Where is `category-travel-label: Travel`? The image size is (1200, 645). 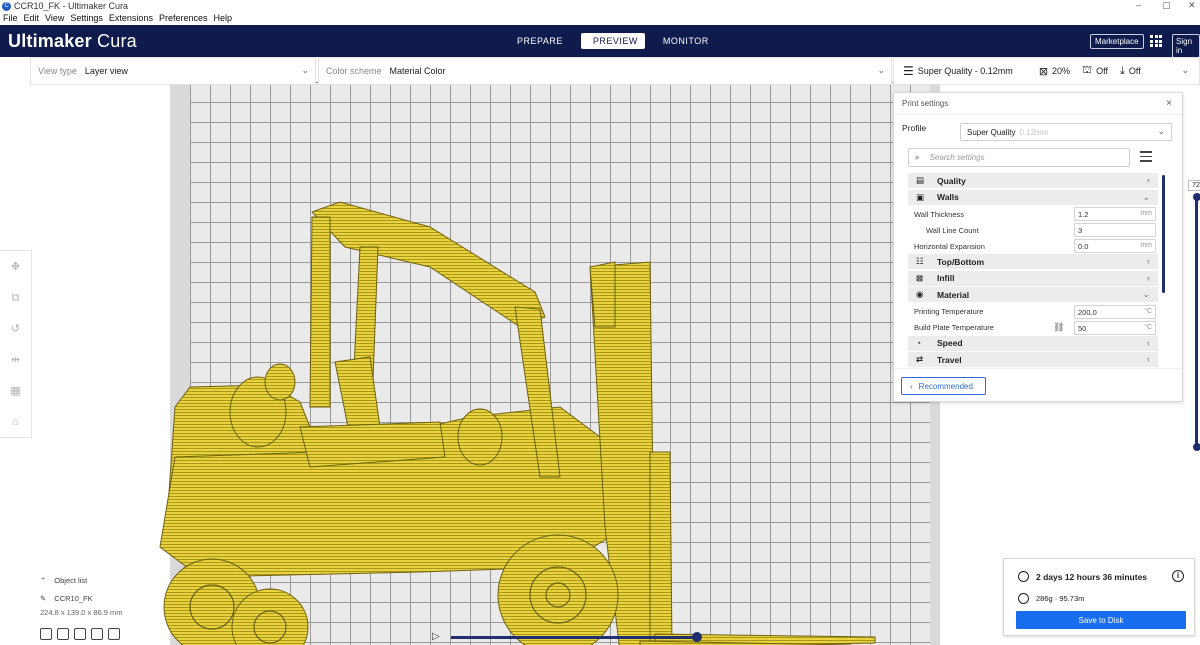
category-travel-label: Travel is located at coordinates (949, 359).